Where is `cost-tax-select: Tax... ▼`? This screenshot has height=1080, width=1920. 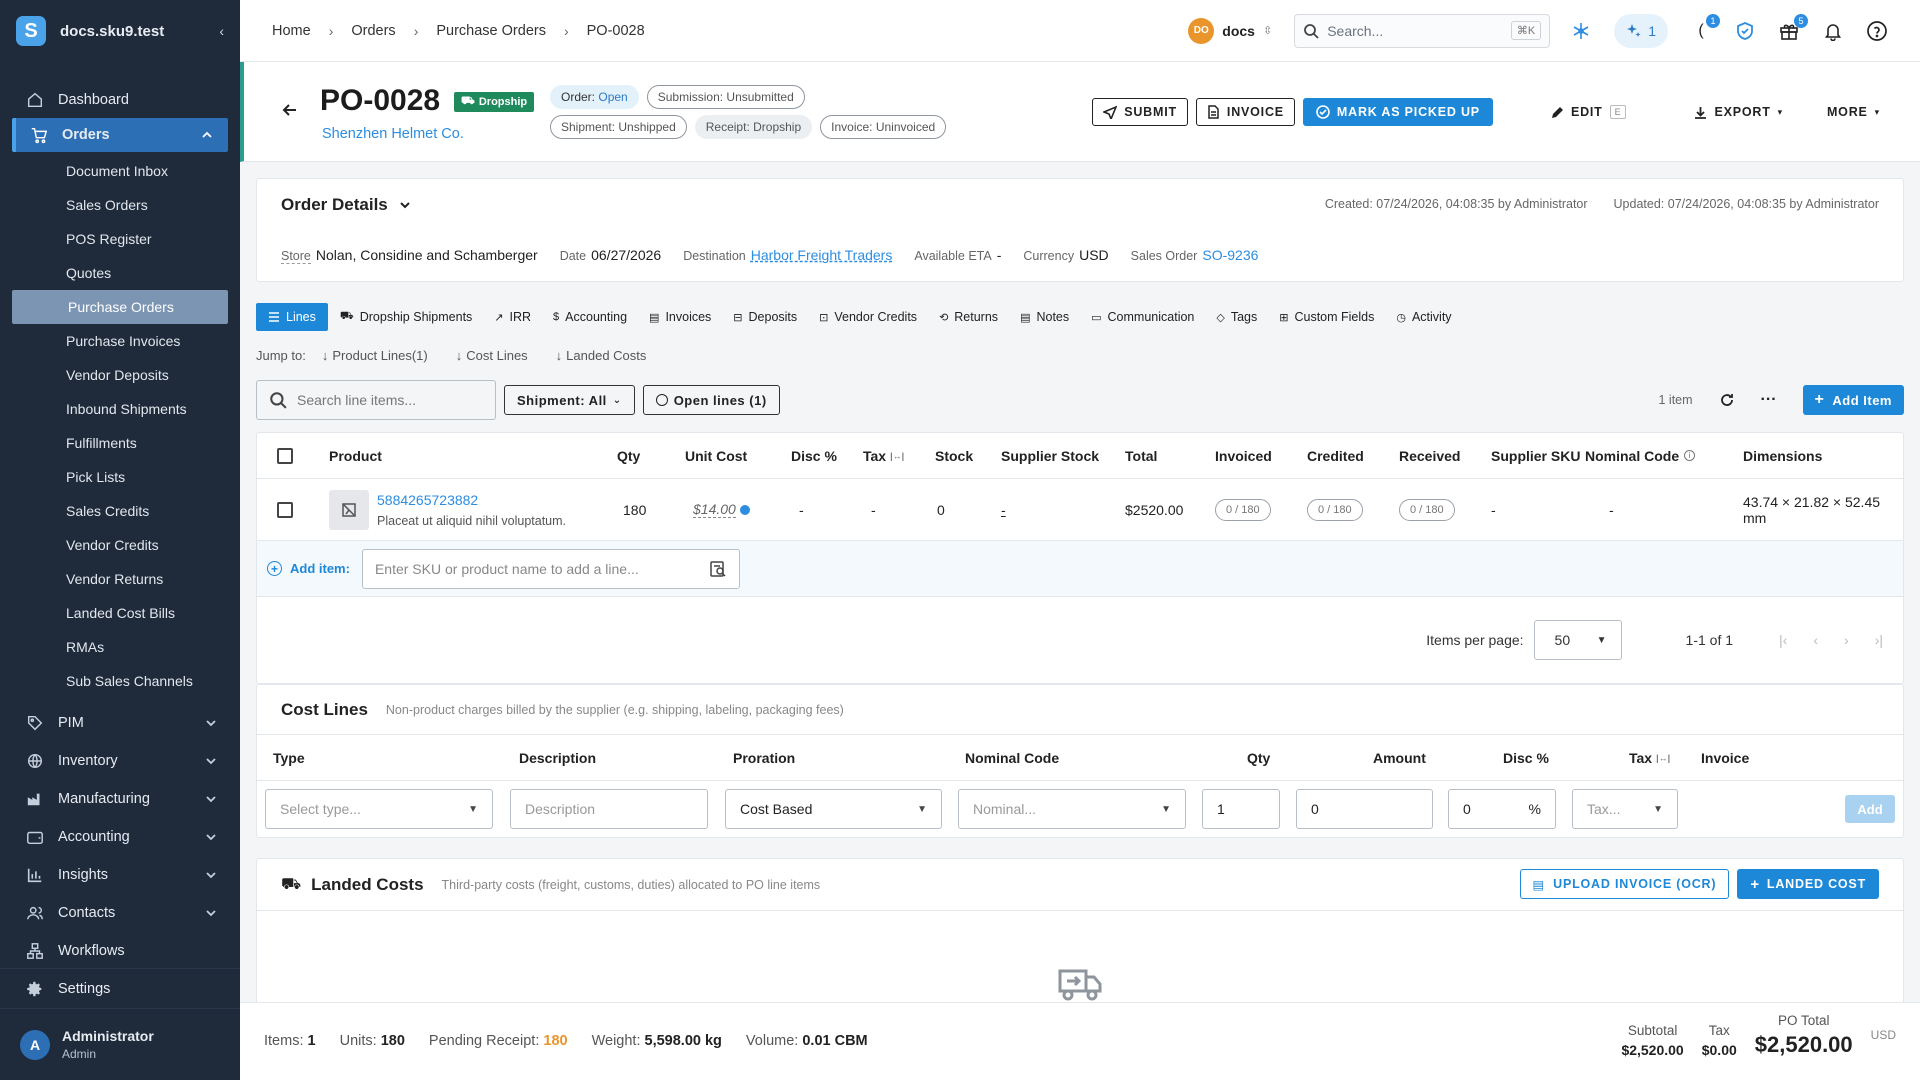 cost-tax-select: Tax... ▼ is located at coordinates (1625, 809).